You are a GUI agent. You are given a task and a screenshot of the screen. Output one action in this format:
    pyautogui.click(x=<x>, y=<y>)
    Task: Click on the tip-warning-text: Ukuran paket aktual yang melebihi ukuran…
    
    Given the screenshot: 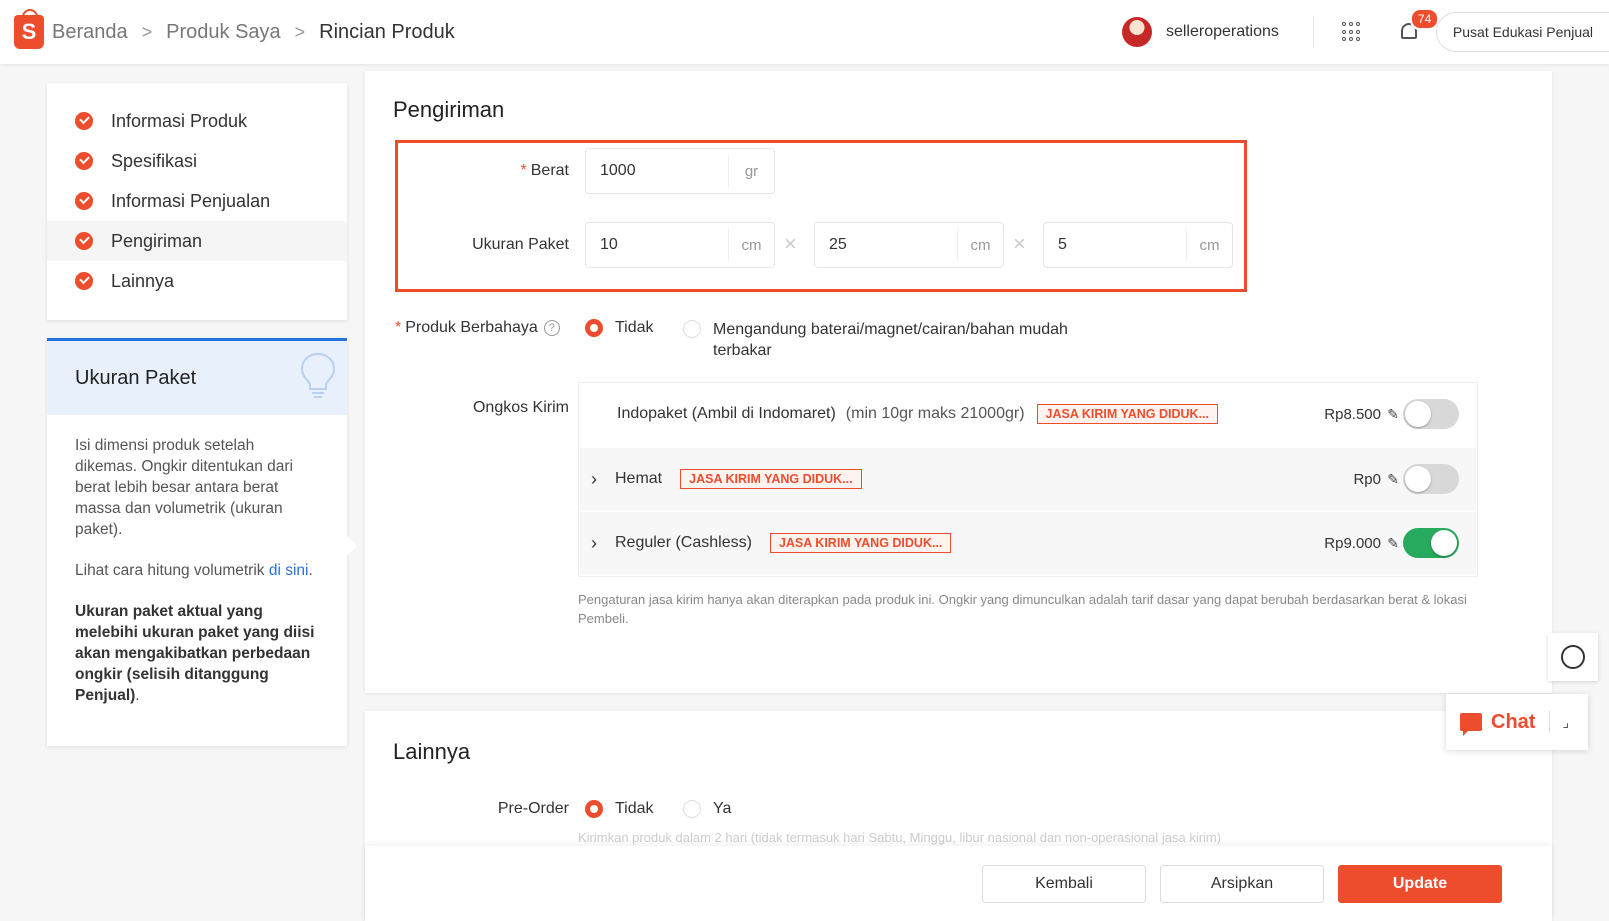 What is the action you would take?
    pyautogui.click(x=195, y=653)
    